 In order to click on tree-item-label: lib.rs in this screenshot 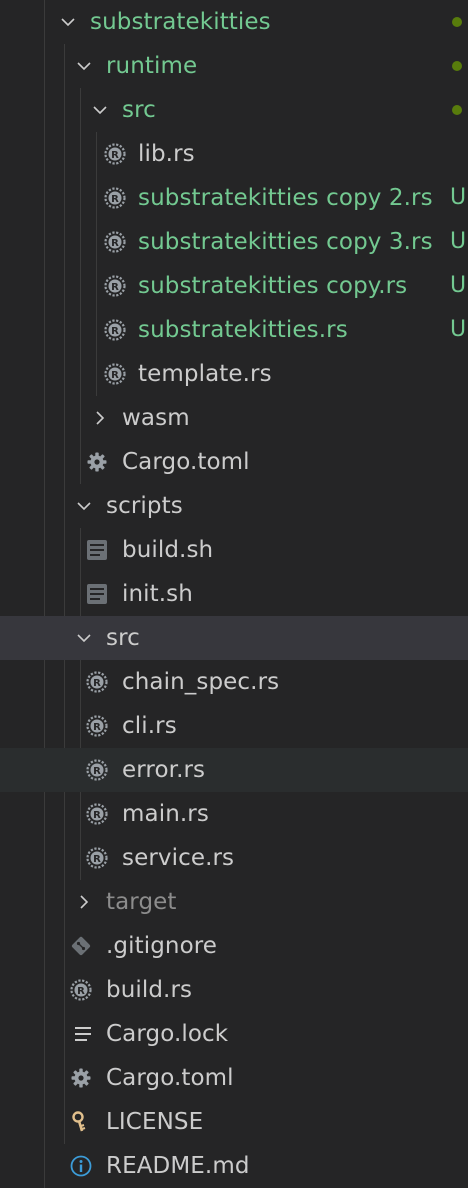, I will do `click(166, 154)`.